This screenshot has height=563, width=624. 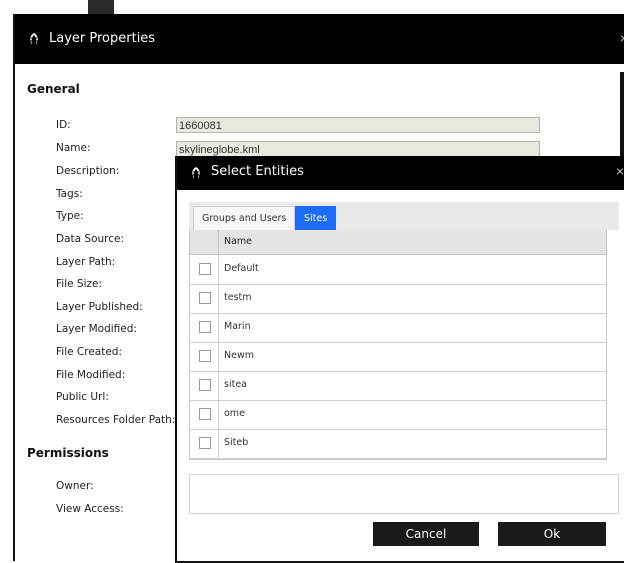 I want to click on table-row: Default, so click(x=398, y=270).